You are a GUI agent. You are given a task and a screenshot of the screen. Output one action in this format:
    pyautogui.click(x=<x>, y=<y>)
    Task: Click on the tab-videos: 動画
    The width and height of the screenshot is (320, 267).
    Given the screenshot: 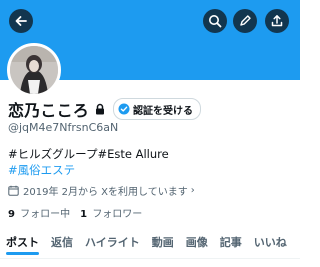 What is the action you would take?
    pyautogui.click(x=163, y=242)
    